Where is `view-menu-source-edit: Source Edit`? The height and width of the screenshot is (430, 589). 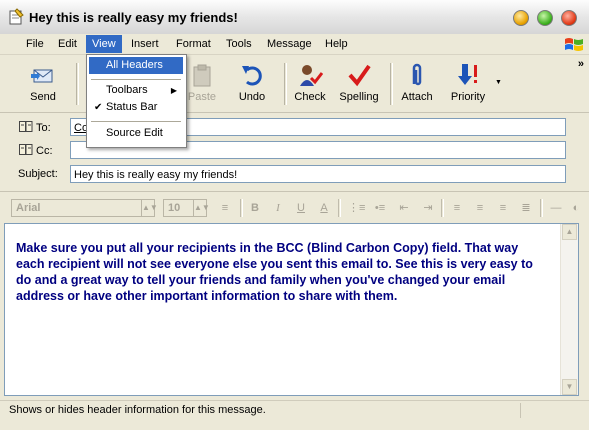
view-menu-source-edit: Source Edit is located at coordinates (136, 133).